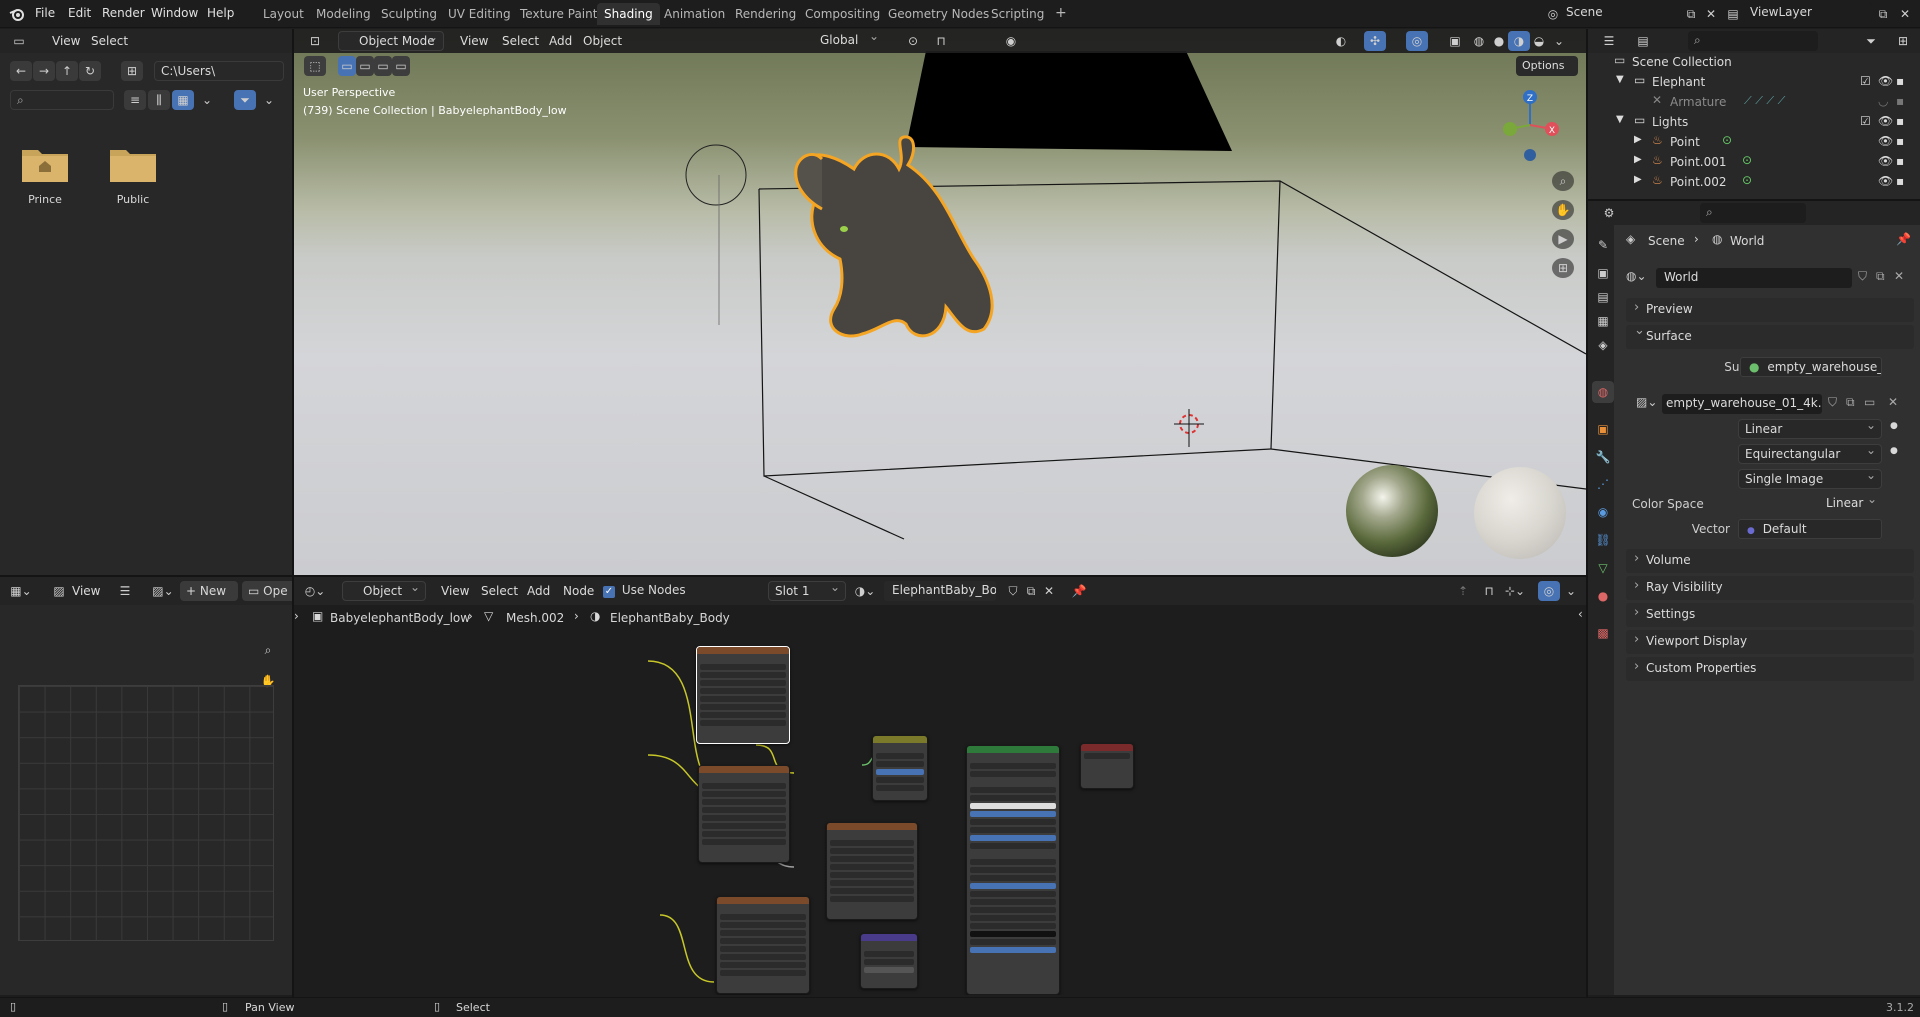 The image size is (1920, 1017). I want to click on delete-scene-icon: ✕, so click(1711, 14).